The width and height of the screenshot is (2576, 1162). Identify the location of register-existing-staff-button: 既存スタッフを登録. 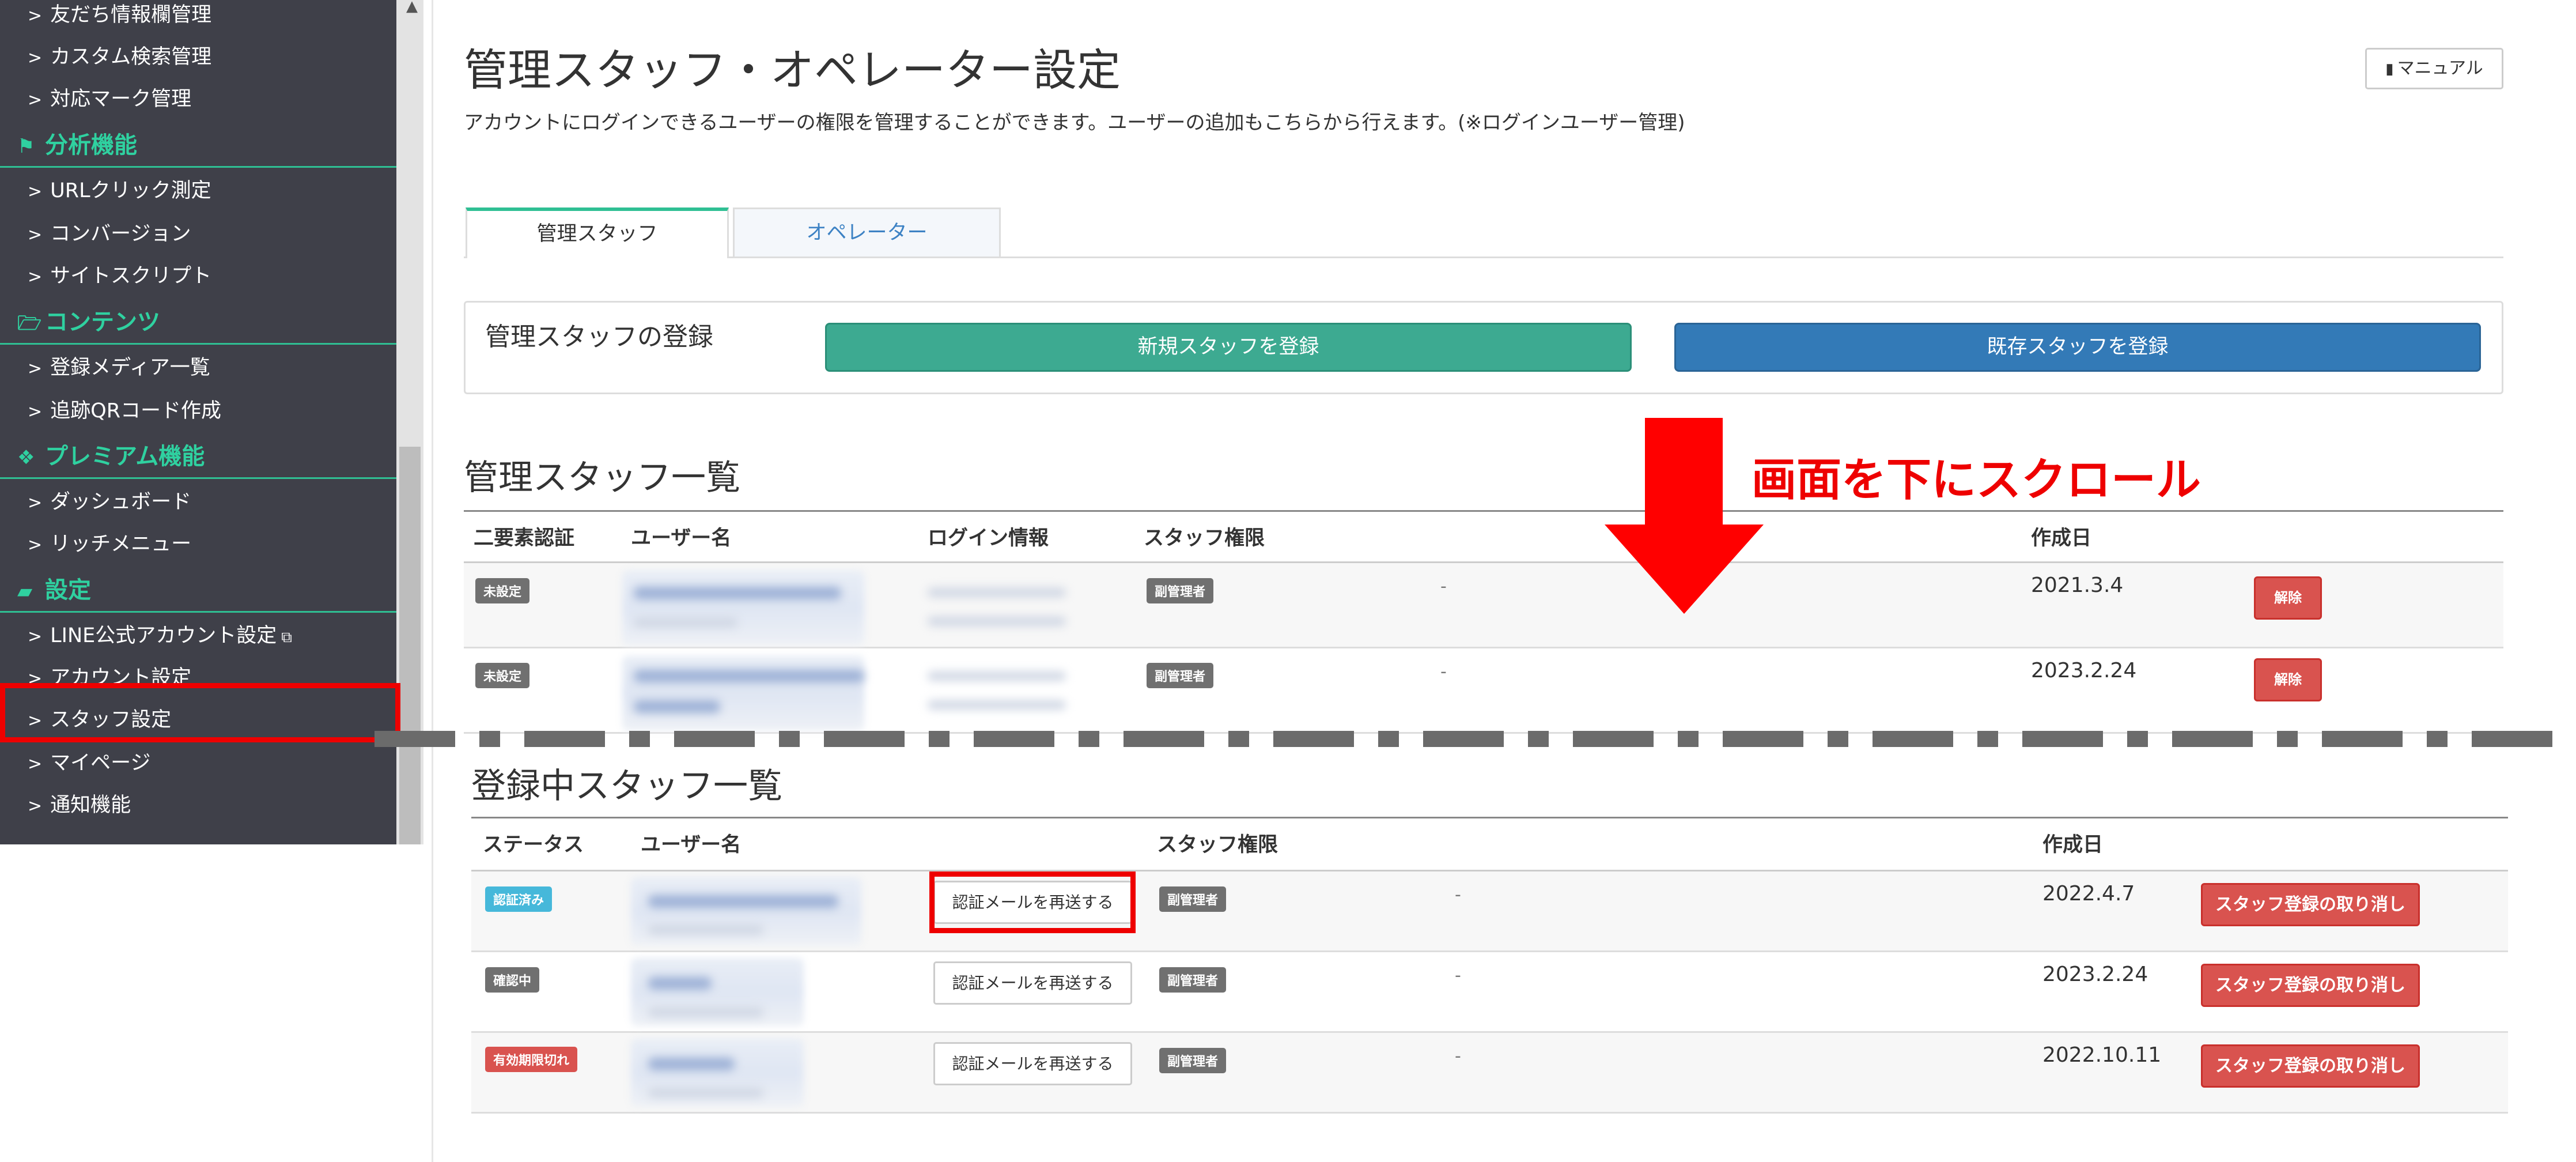
(2077, 347).